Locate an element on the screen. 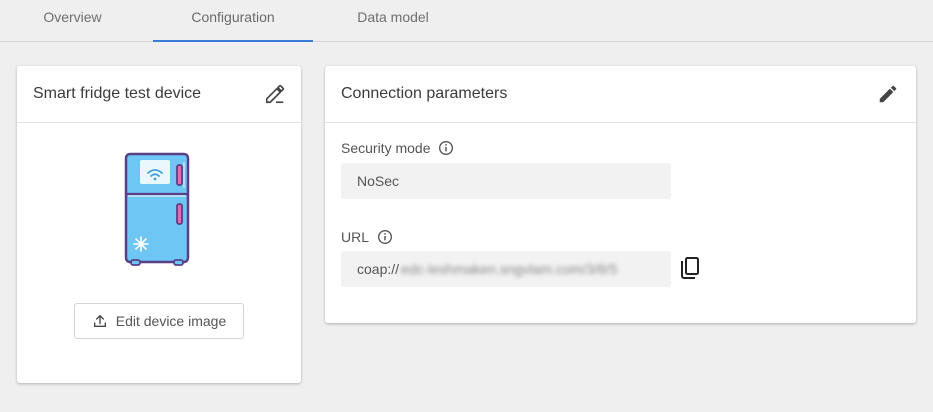 This screenshot has height=412, width=933. url-label-text: URL is located at coordinates (355, 237).